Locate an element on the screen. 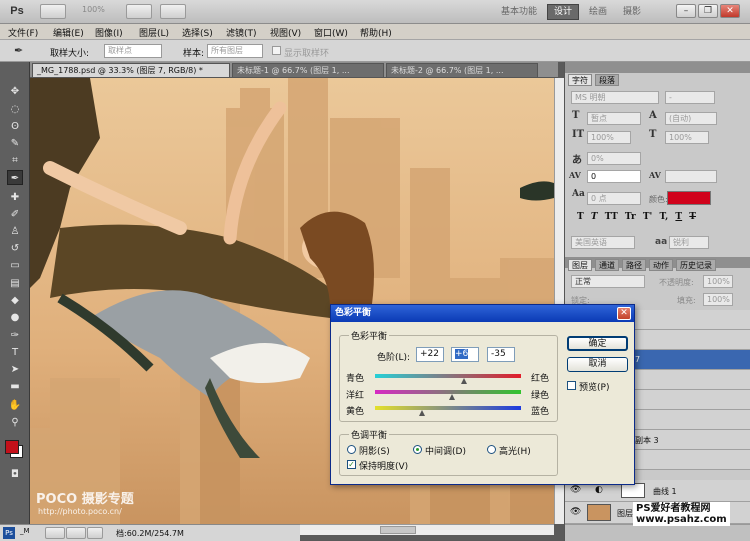 This screenshot has height=541, width=750. tab-history: 历史记录 is located at coordinates (696, 265).